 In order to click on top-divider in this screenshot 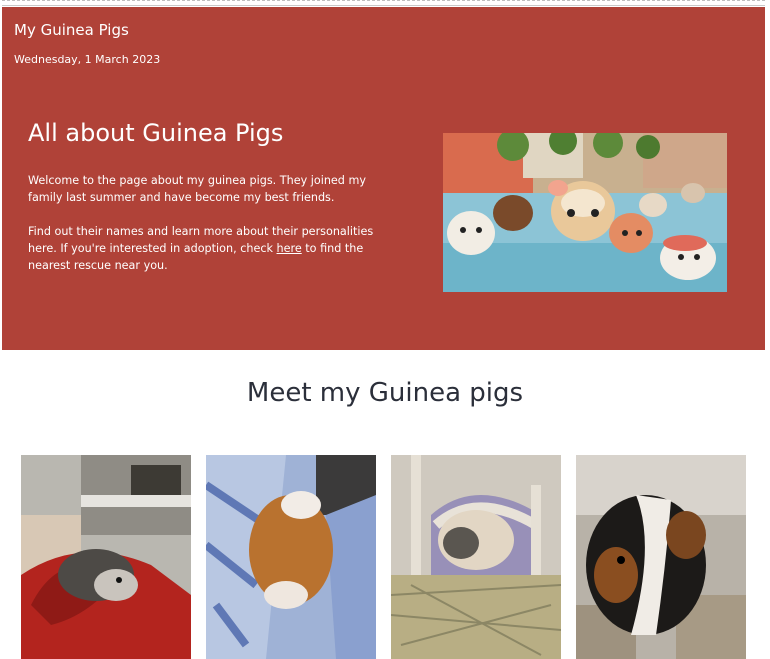, I will do `click(383, 3)`.